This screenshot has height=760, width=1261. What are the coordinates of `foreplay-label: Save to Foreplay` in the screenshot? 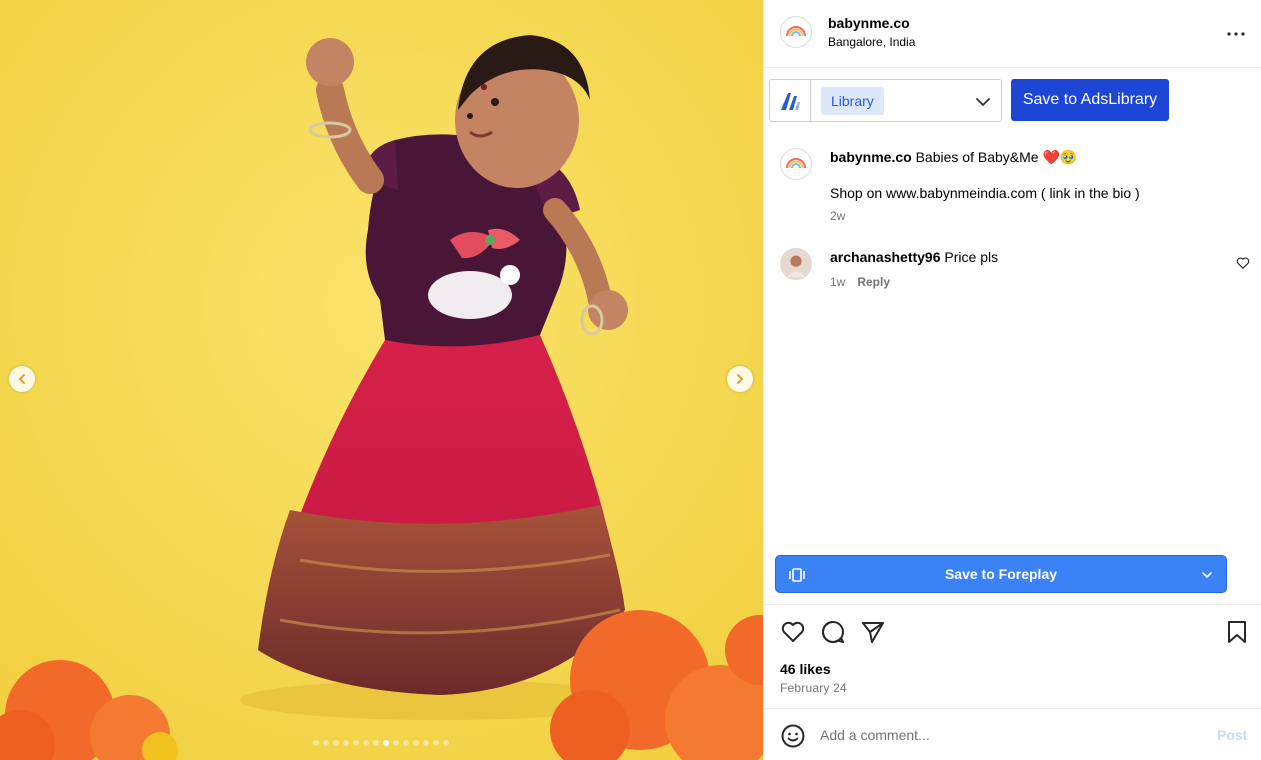 It's located at (1001, 574).